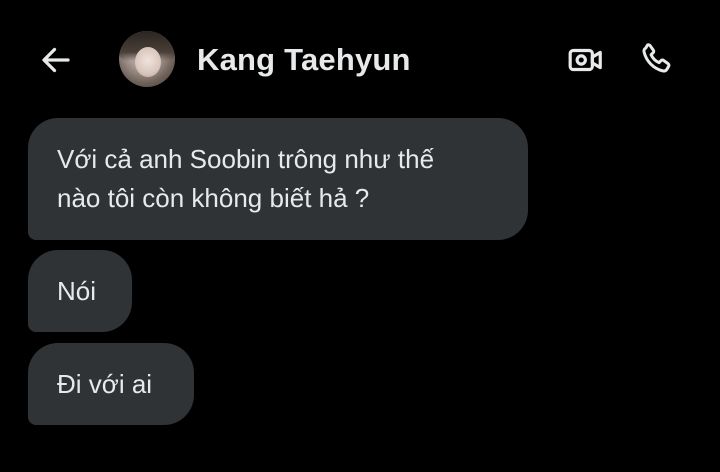 Image resolution: width=720 pixels, height=472 pixels. Describe the element at coordinates (80, 291) in the screenshot. I see `message-bubble: Nói` at that location.